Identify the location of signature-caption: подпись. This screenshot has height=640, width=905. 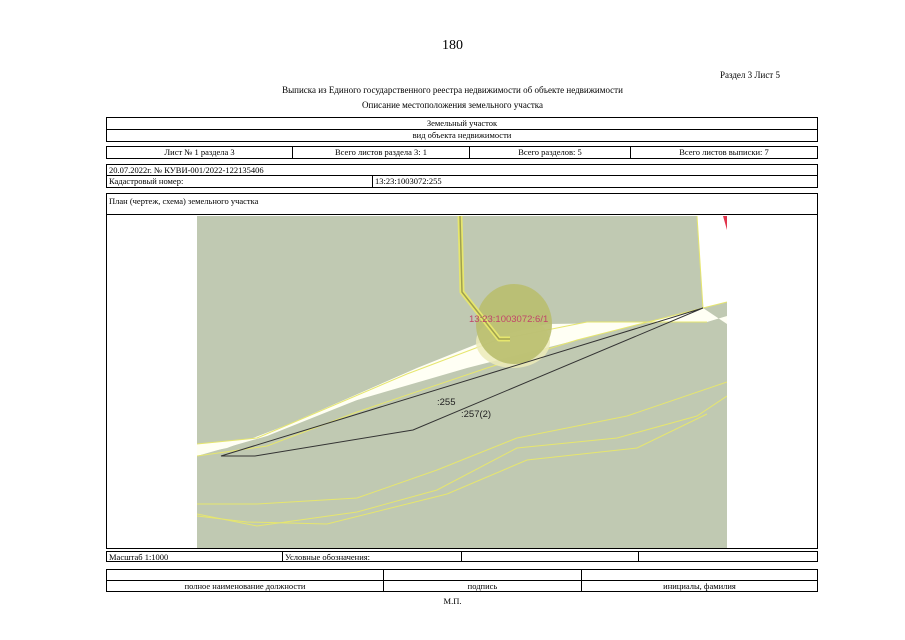
(483, 586).